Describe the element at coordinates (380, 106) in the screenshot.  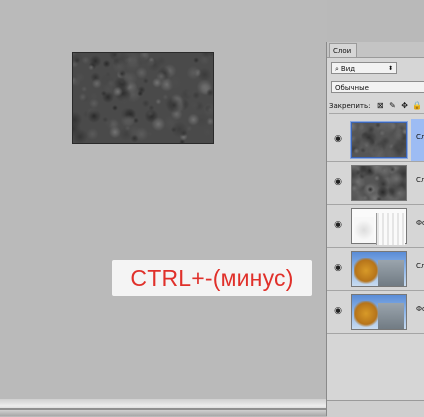
I see `lock-transparent-pixels-icon: ⊠` at that location.